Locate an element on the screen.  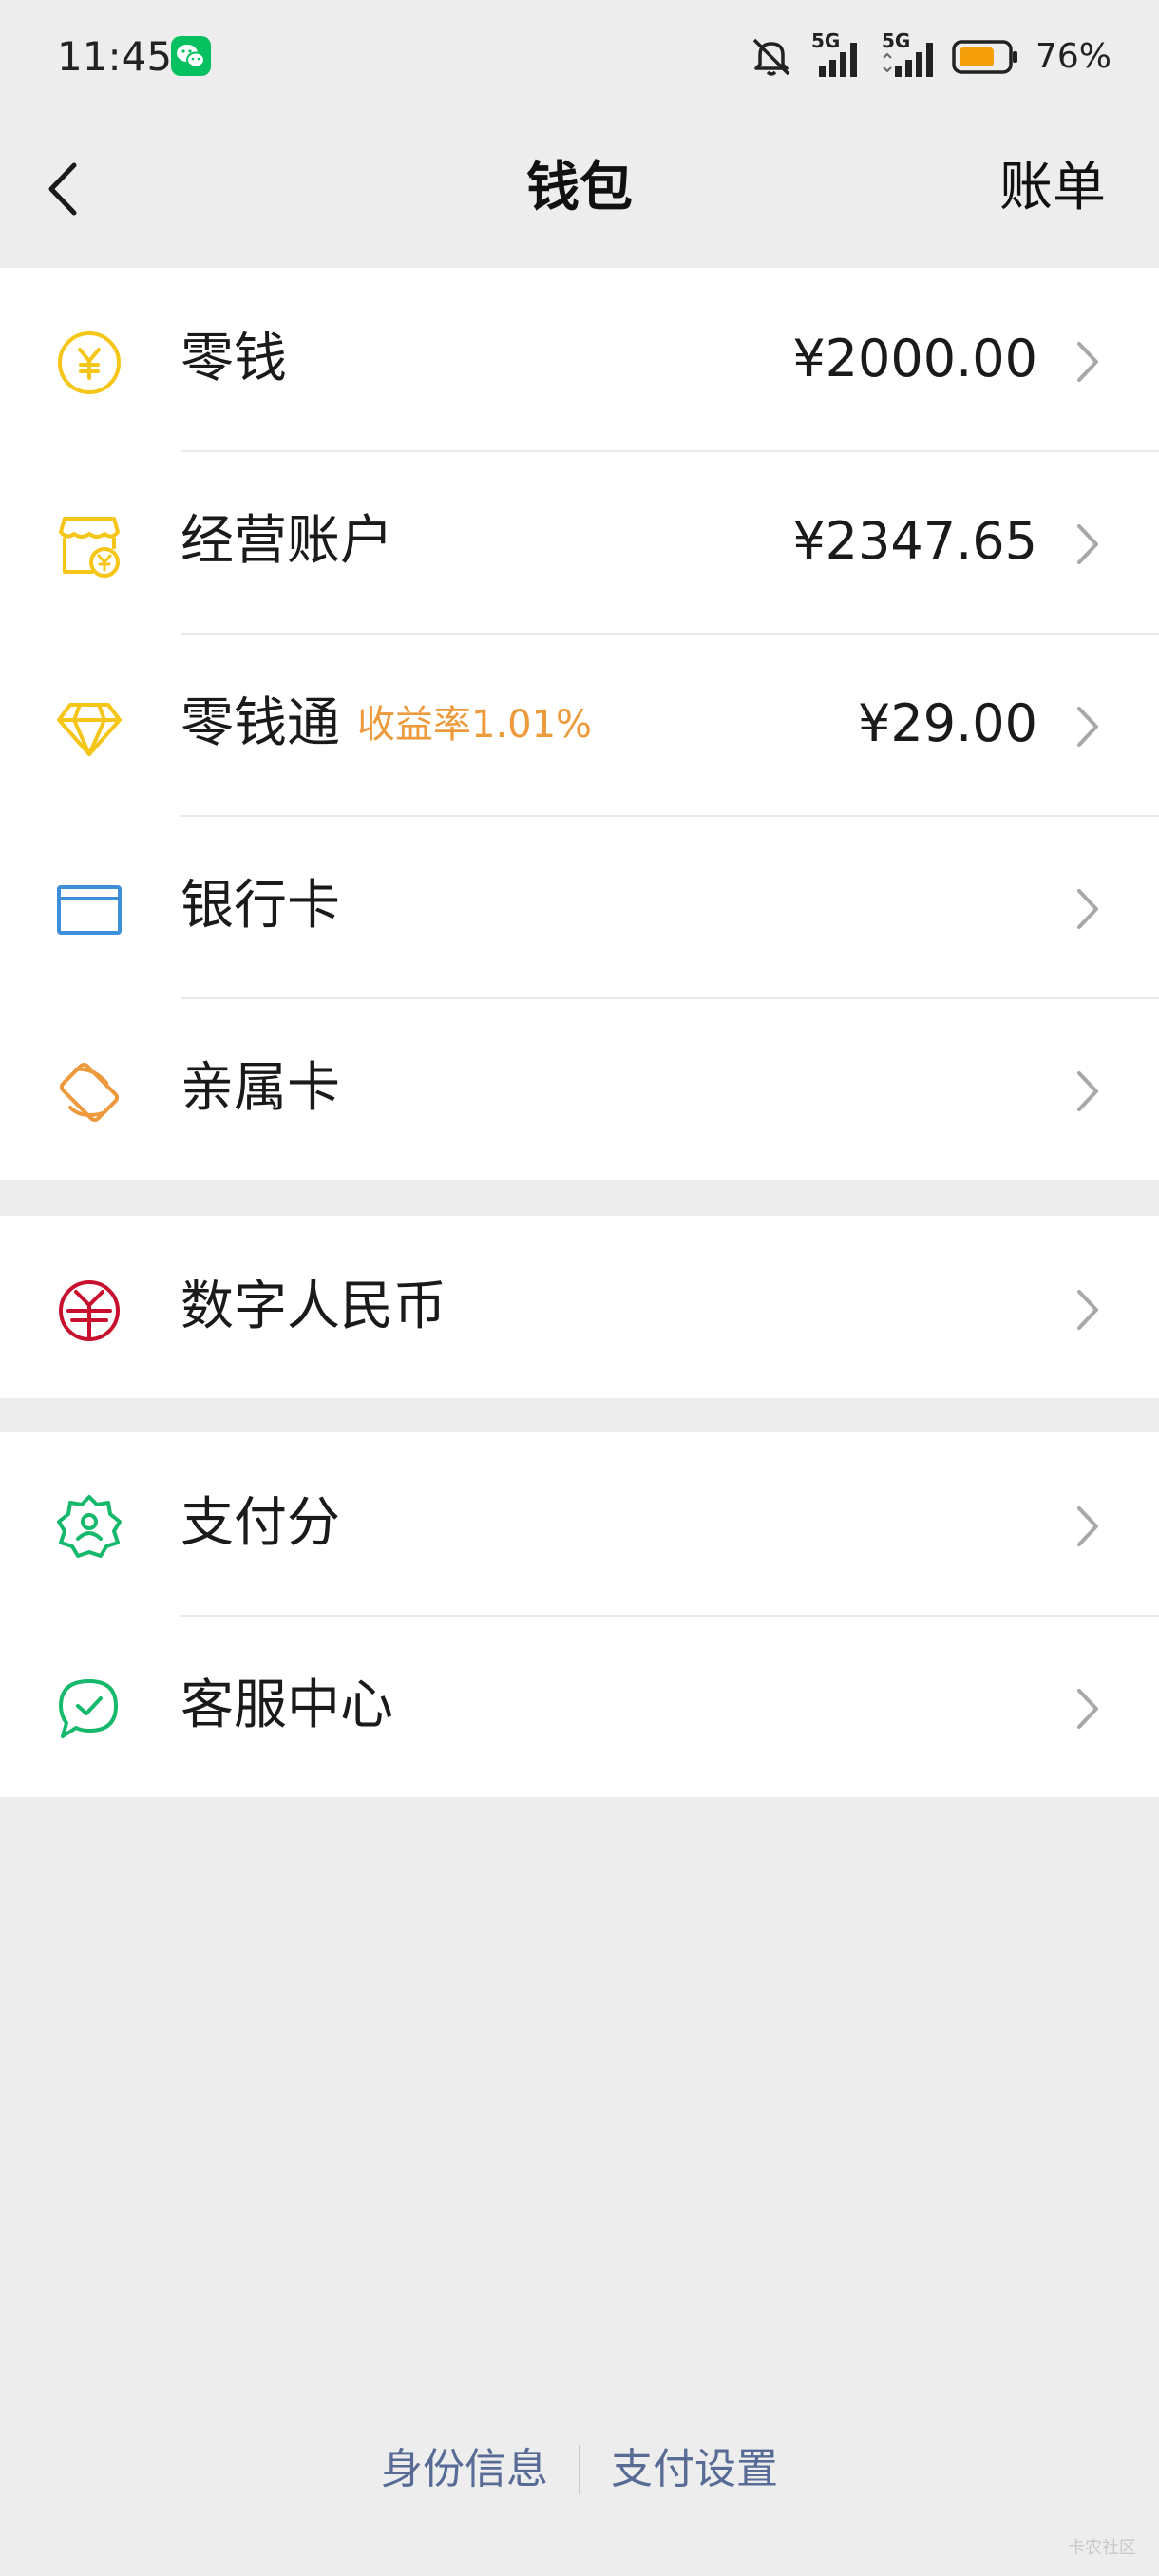
status-right-group: 5G 5G 76% is located at coordinates (930, 56).